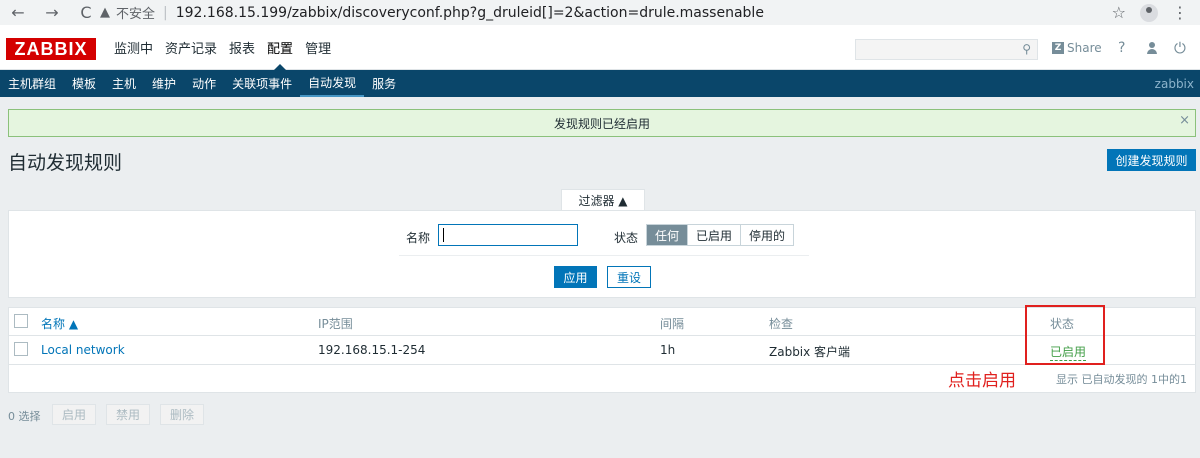 Image resolution: width=1200 pixels, height=458 pixels. Describe the element at coordinates (24, 416) in the screenshot. I see `selected-count: 0 选择` at that location.